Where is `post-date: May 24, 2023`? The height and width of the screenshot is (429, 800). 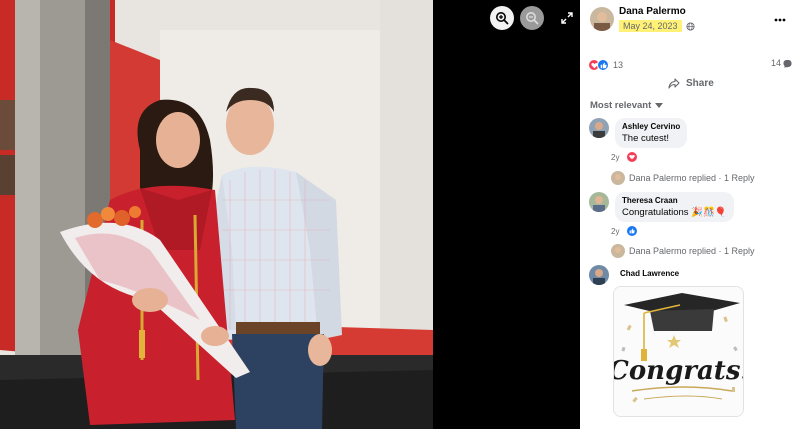 post-date: May 24, 2023 is located at coordinates (650, 26).